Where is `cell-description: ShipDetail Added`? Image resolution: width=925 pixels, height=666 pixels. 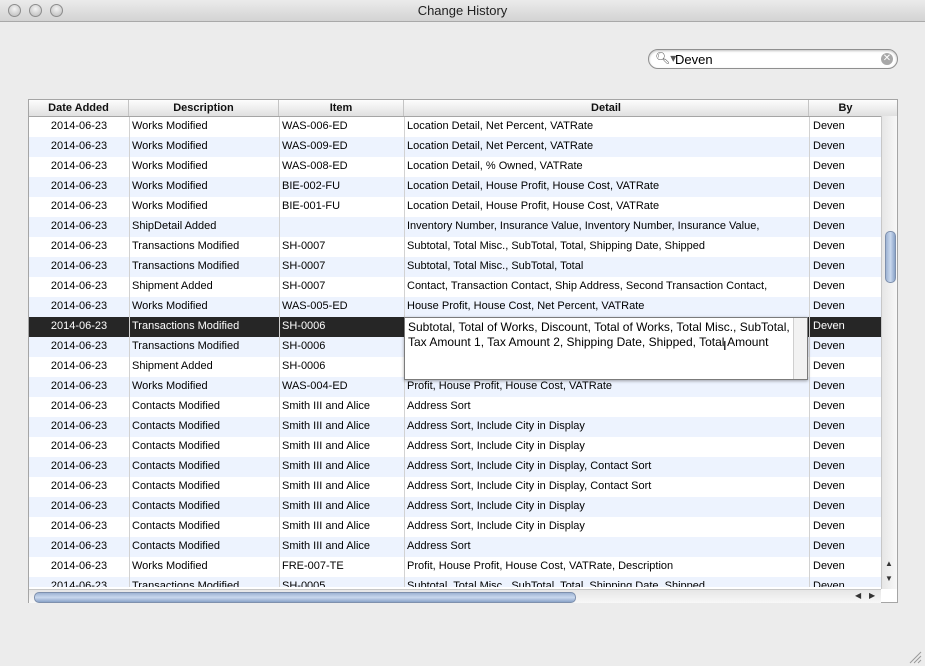
cell-description: ShipDetail Added is located at coordinates (174, 226).